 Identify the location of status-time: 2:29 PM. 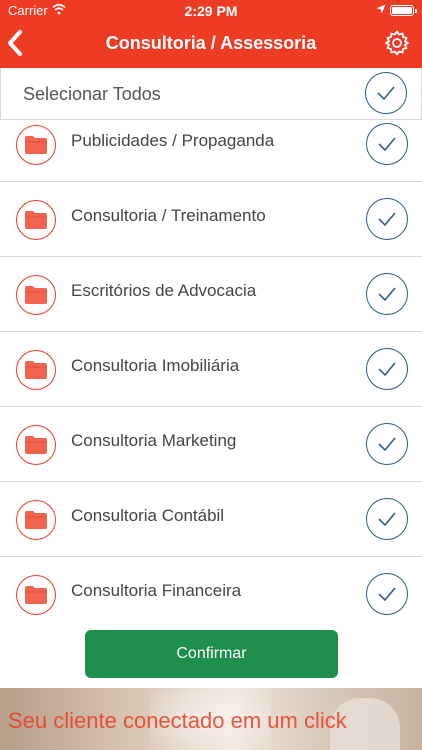
(211, 11).